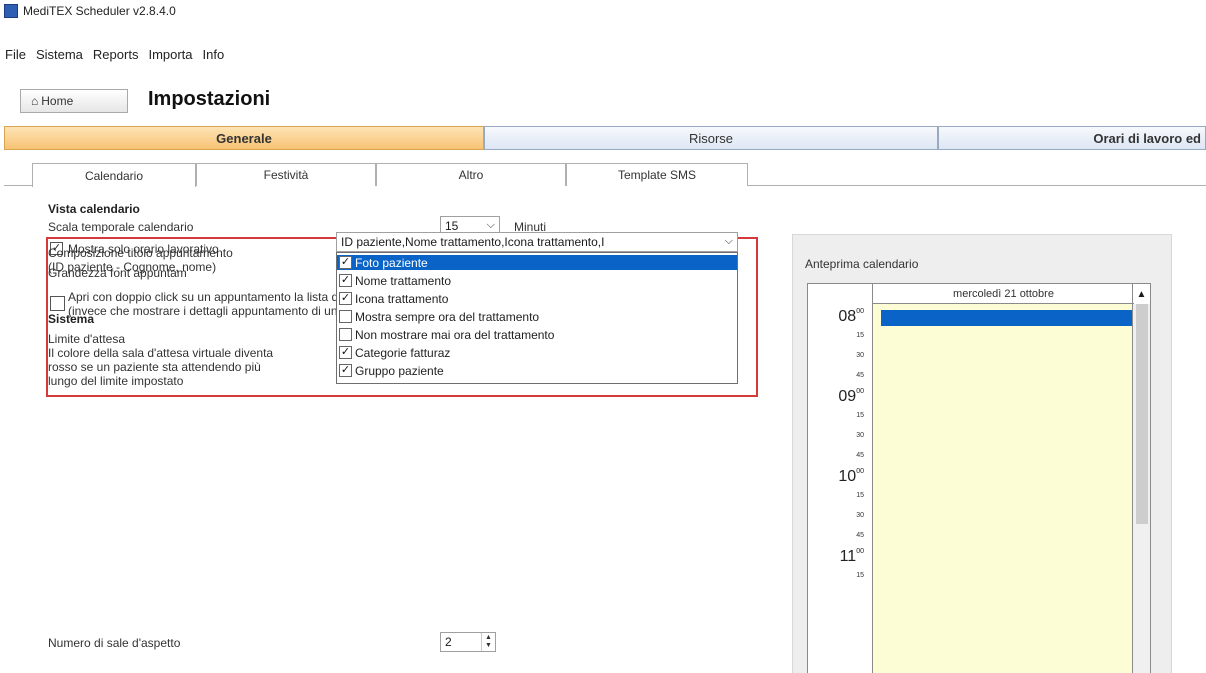  Describe the element at coordinates (452, 226) in the screenshot. I see `scale-value: 15` at that location.